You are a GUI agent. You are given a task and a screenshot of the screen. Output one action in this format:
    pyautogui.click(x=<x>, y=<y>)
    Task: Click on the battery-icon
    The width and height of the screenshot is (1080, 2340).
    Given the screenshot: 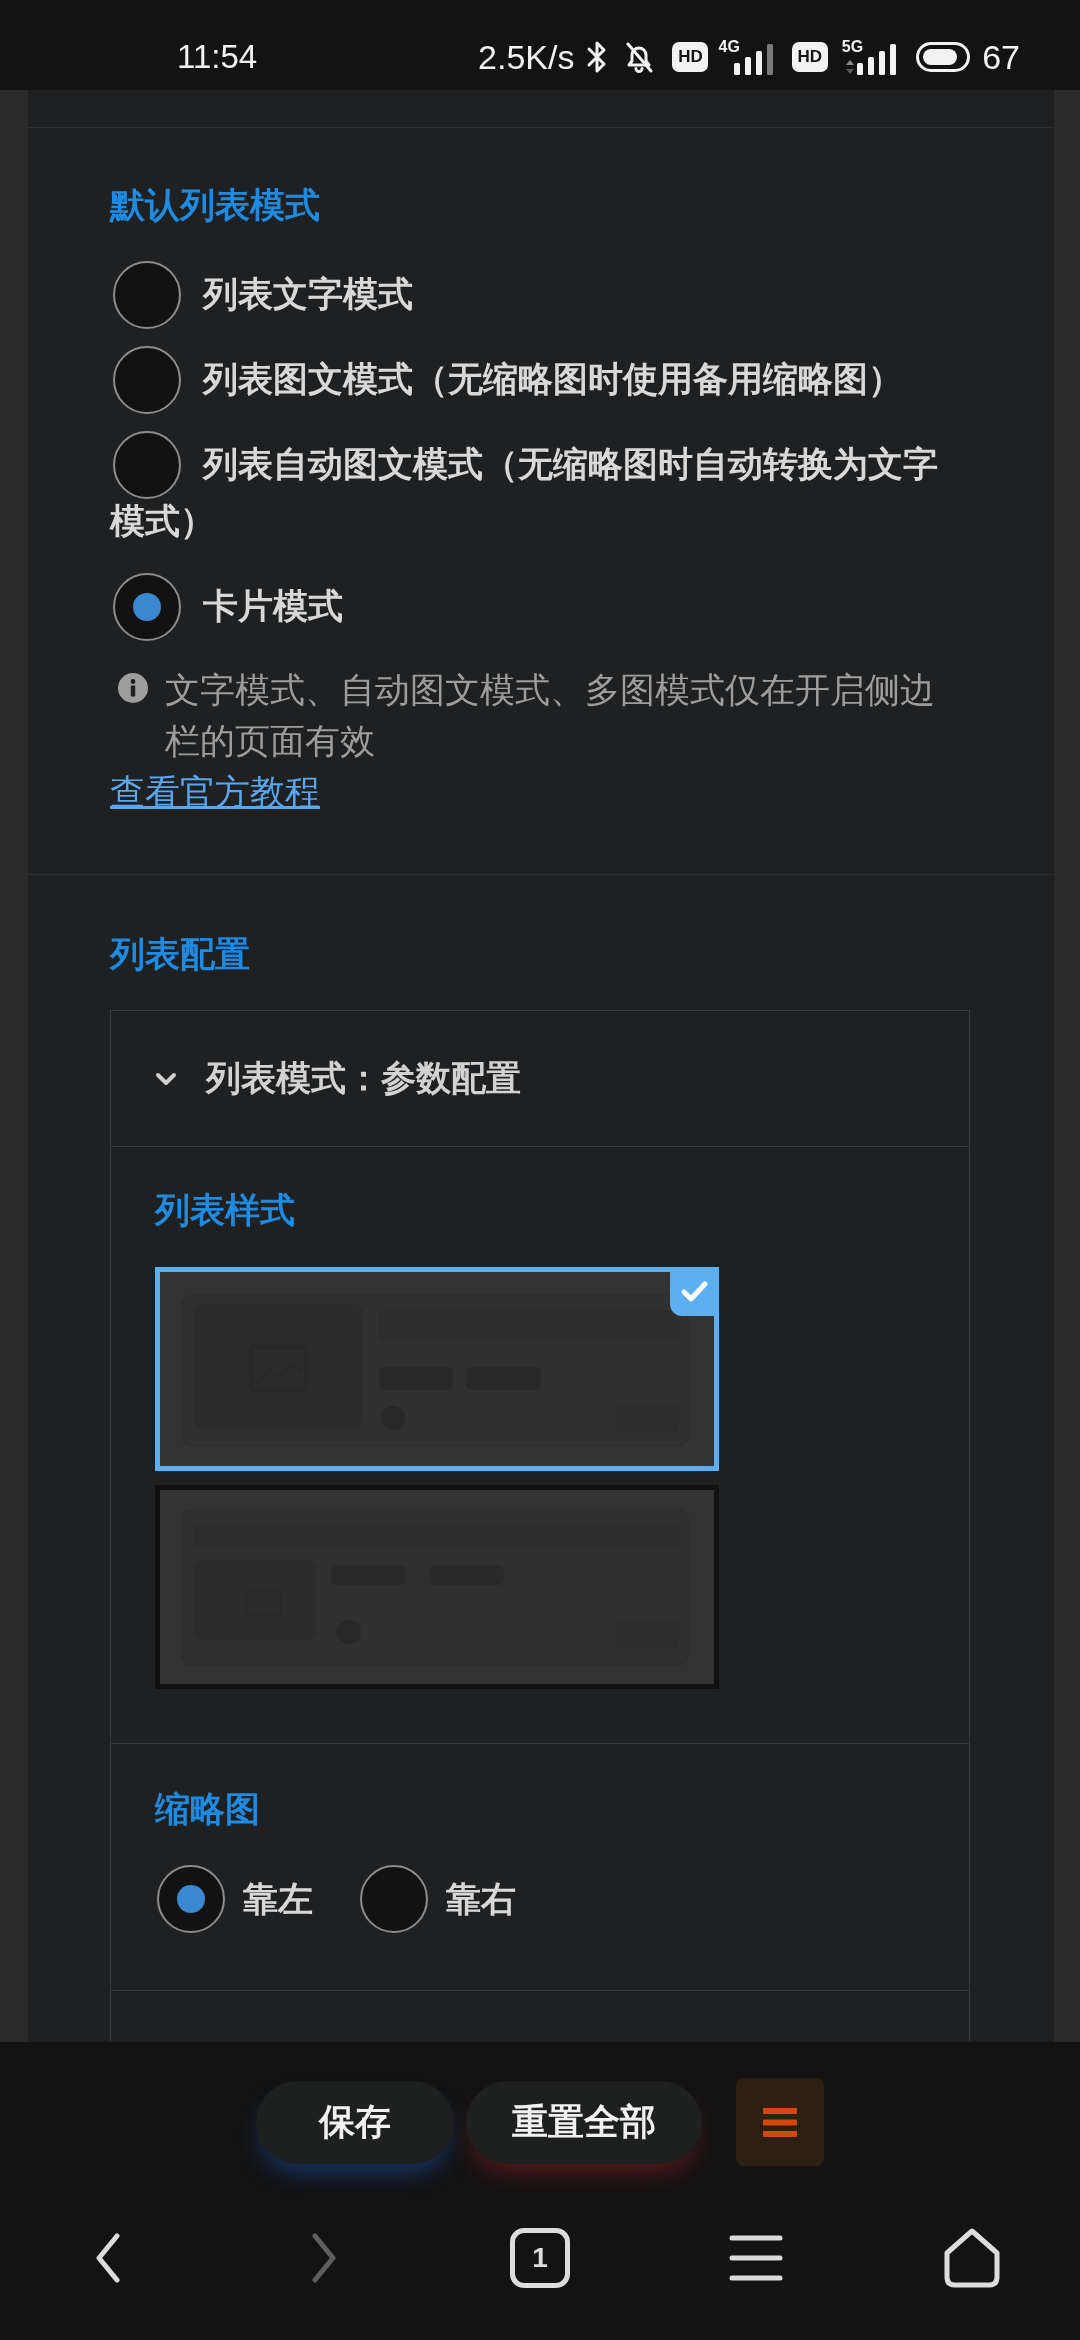 What is the action you would take?
    pyautogui.click(x=943, y=57)
    